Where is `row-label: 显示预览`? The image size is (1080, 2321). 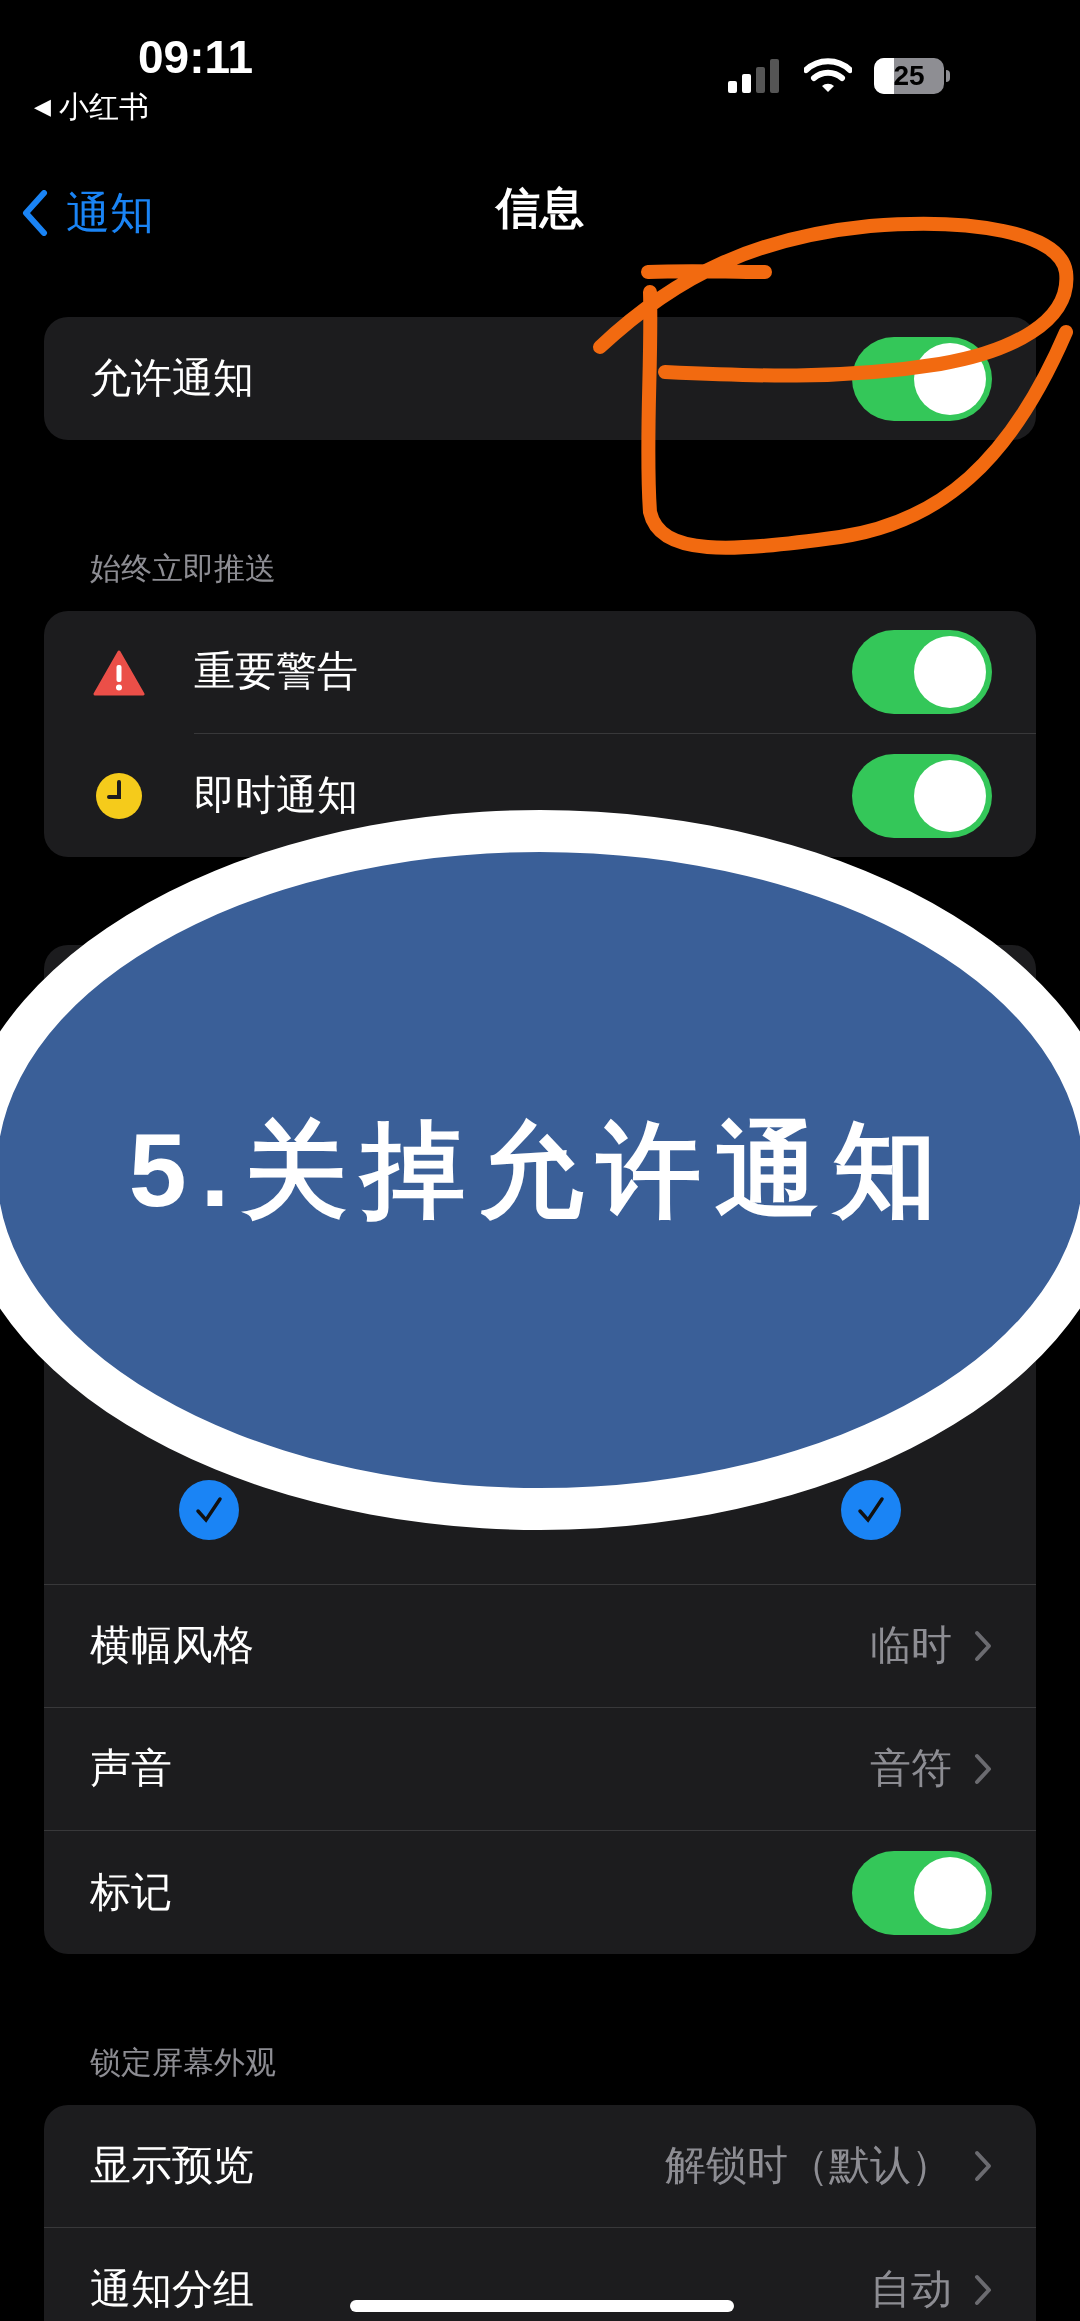 row-label: 显示预览 is located at coordinates (172, 2166).